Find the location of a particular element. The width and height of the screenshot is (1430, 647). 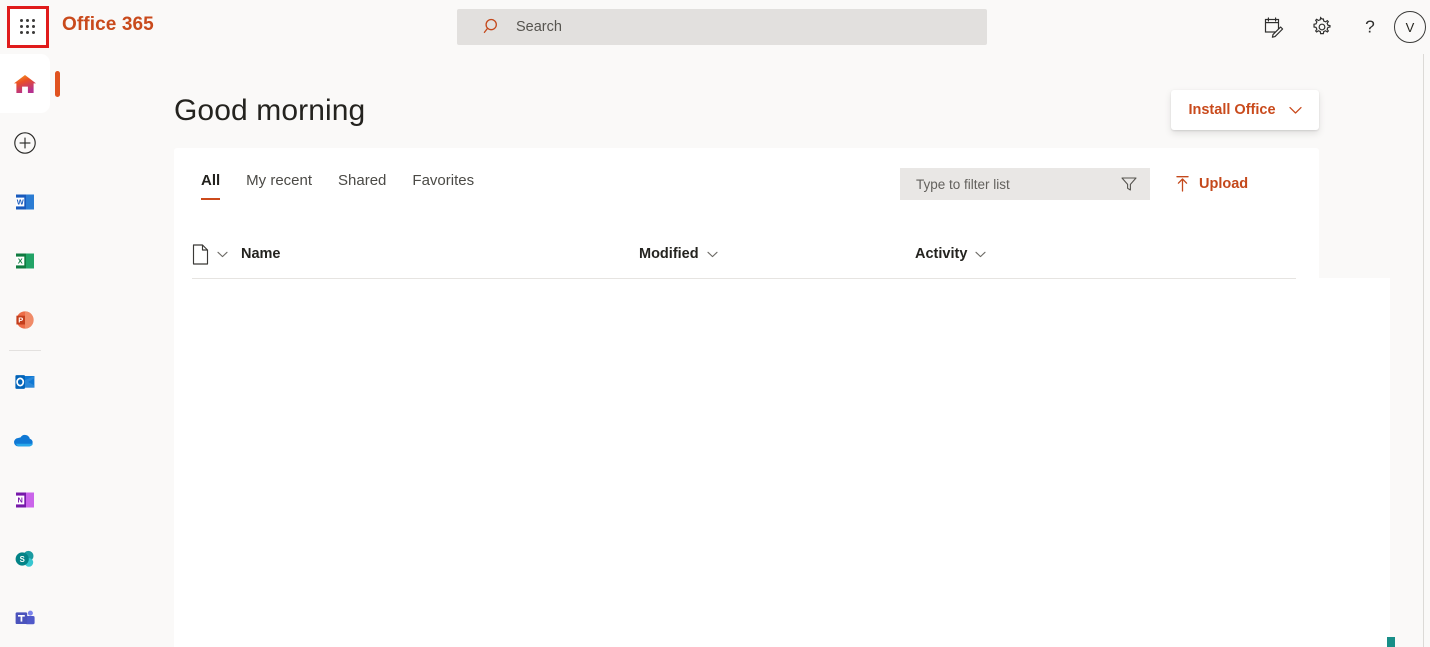

upload-arrow-icon is located at coordinates (1182, 184).